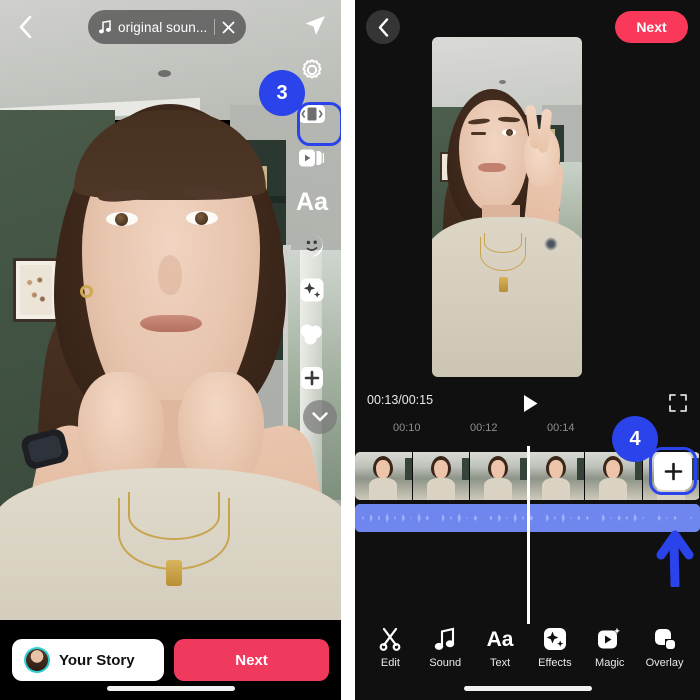  Describe the element at coordinates (311, 158) in the screenshot. I see `cards-play-icon` at that location.